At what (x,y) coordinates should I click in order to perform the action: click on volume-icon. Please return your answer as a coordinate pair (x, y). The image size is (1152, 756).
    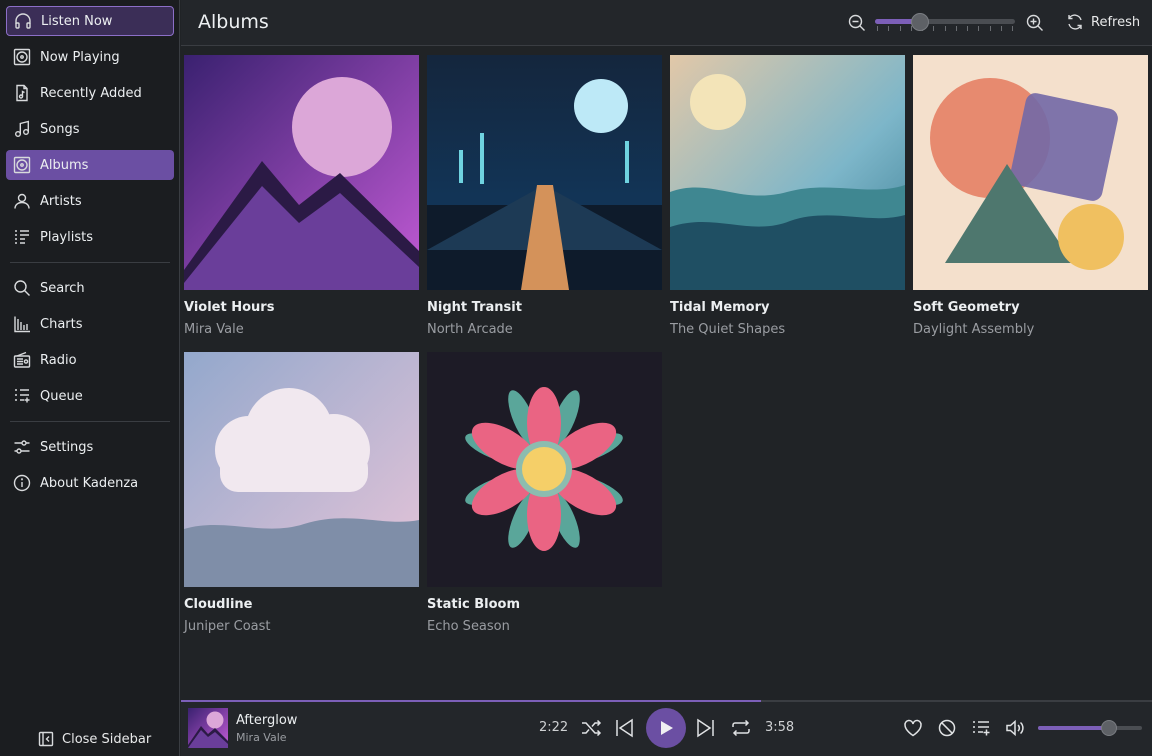
    Looking at the image, I should click on (1015, 728).